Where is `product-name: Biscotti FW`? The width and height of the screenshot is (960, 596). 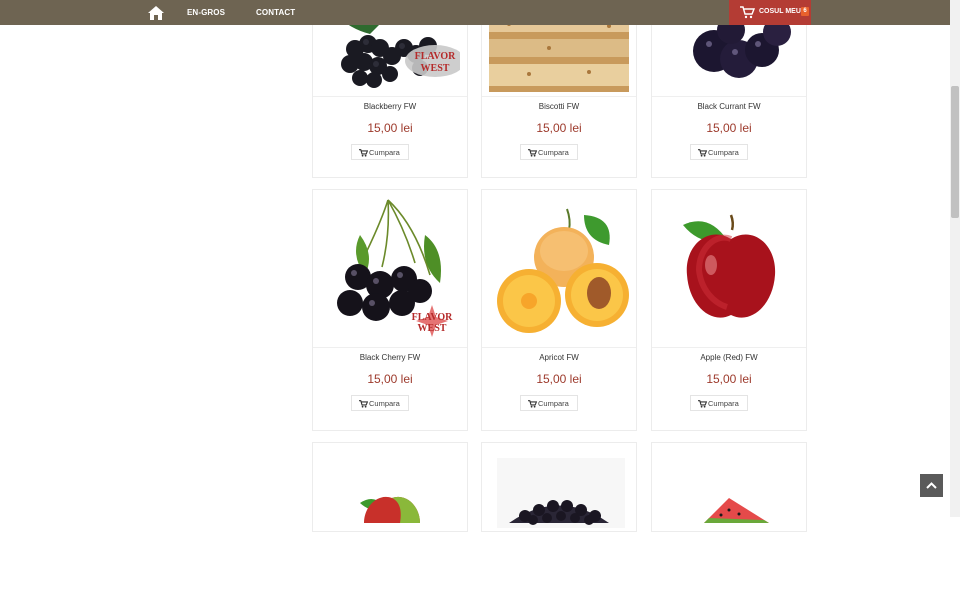
product-name: Biscotti FW is located at coordinates (559, 106).